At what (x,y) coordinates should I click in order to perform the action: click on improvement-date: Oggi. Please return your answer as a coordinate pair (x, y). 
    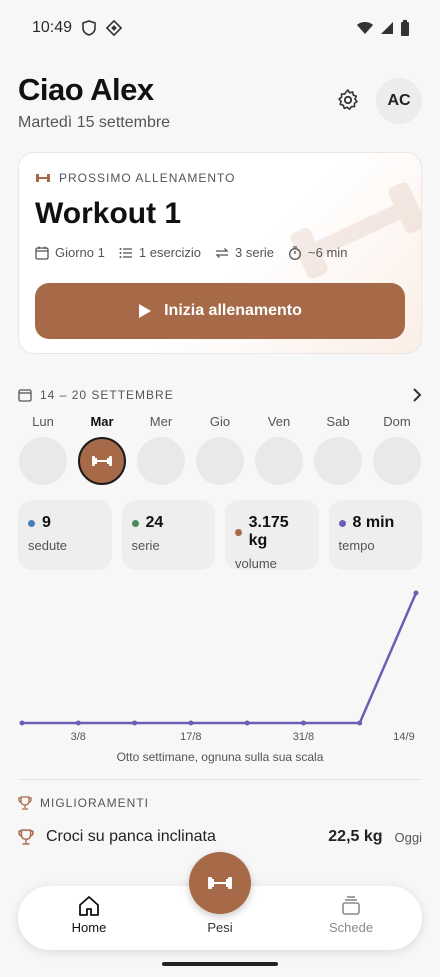
    Looking at the image, I should click on (408, 837).